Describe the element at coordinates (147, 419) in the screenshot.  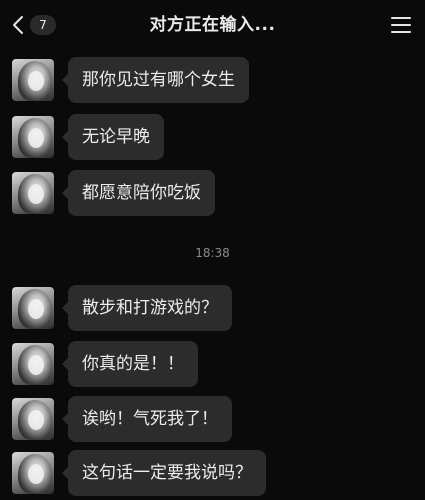
I see `message-bubble: 诶哟！气死我了！` at that location.